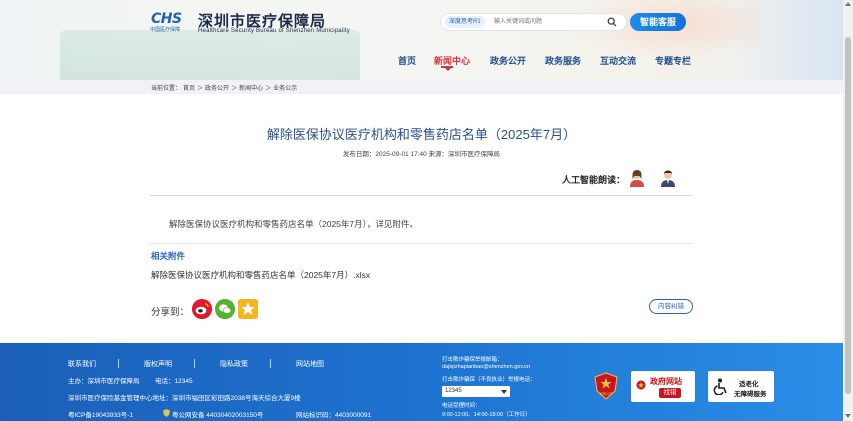 The image size is (853, 421). What do you see at coordinates (612, 22) in the screenshot?
I see `search-icon` at bounding box center [612, 22].